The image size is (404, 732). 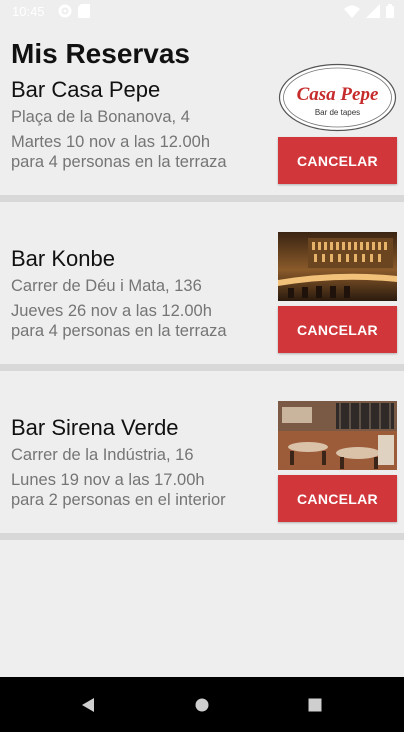 I want to click on recents-icon, so click(x=315, y=704).